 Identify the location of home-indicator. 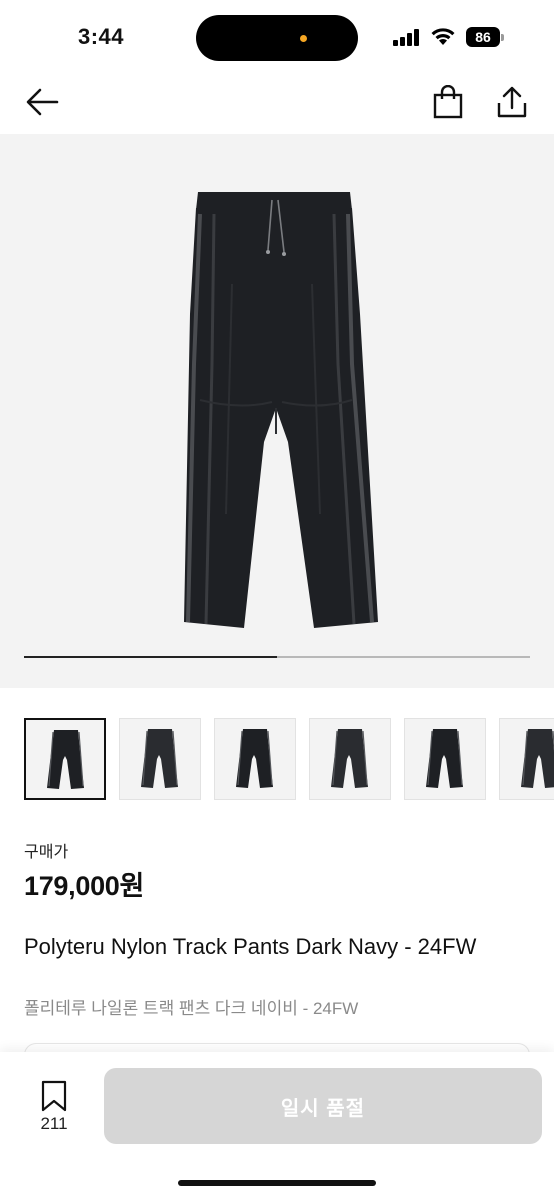
(277, 1183).